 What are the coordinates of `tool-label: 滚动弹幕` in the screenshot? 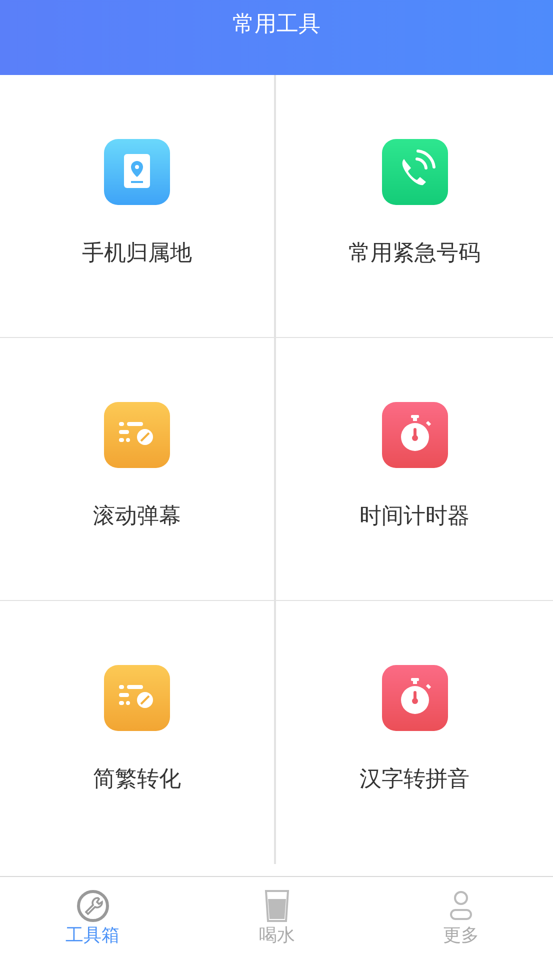 It's located at (137, 517).